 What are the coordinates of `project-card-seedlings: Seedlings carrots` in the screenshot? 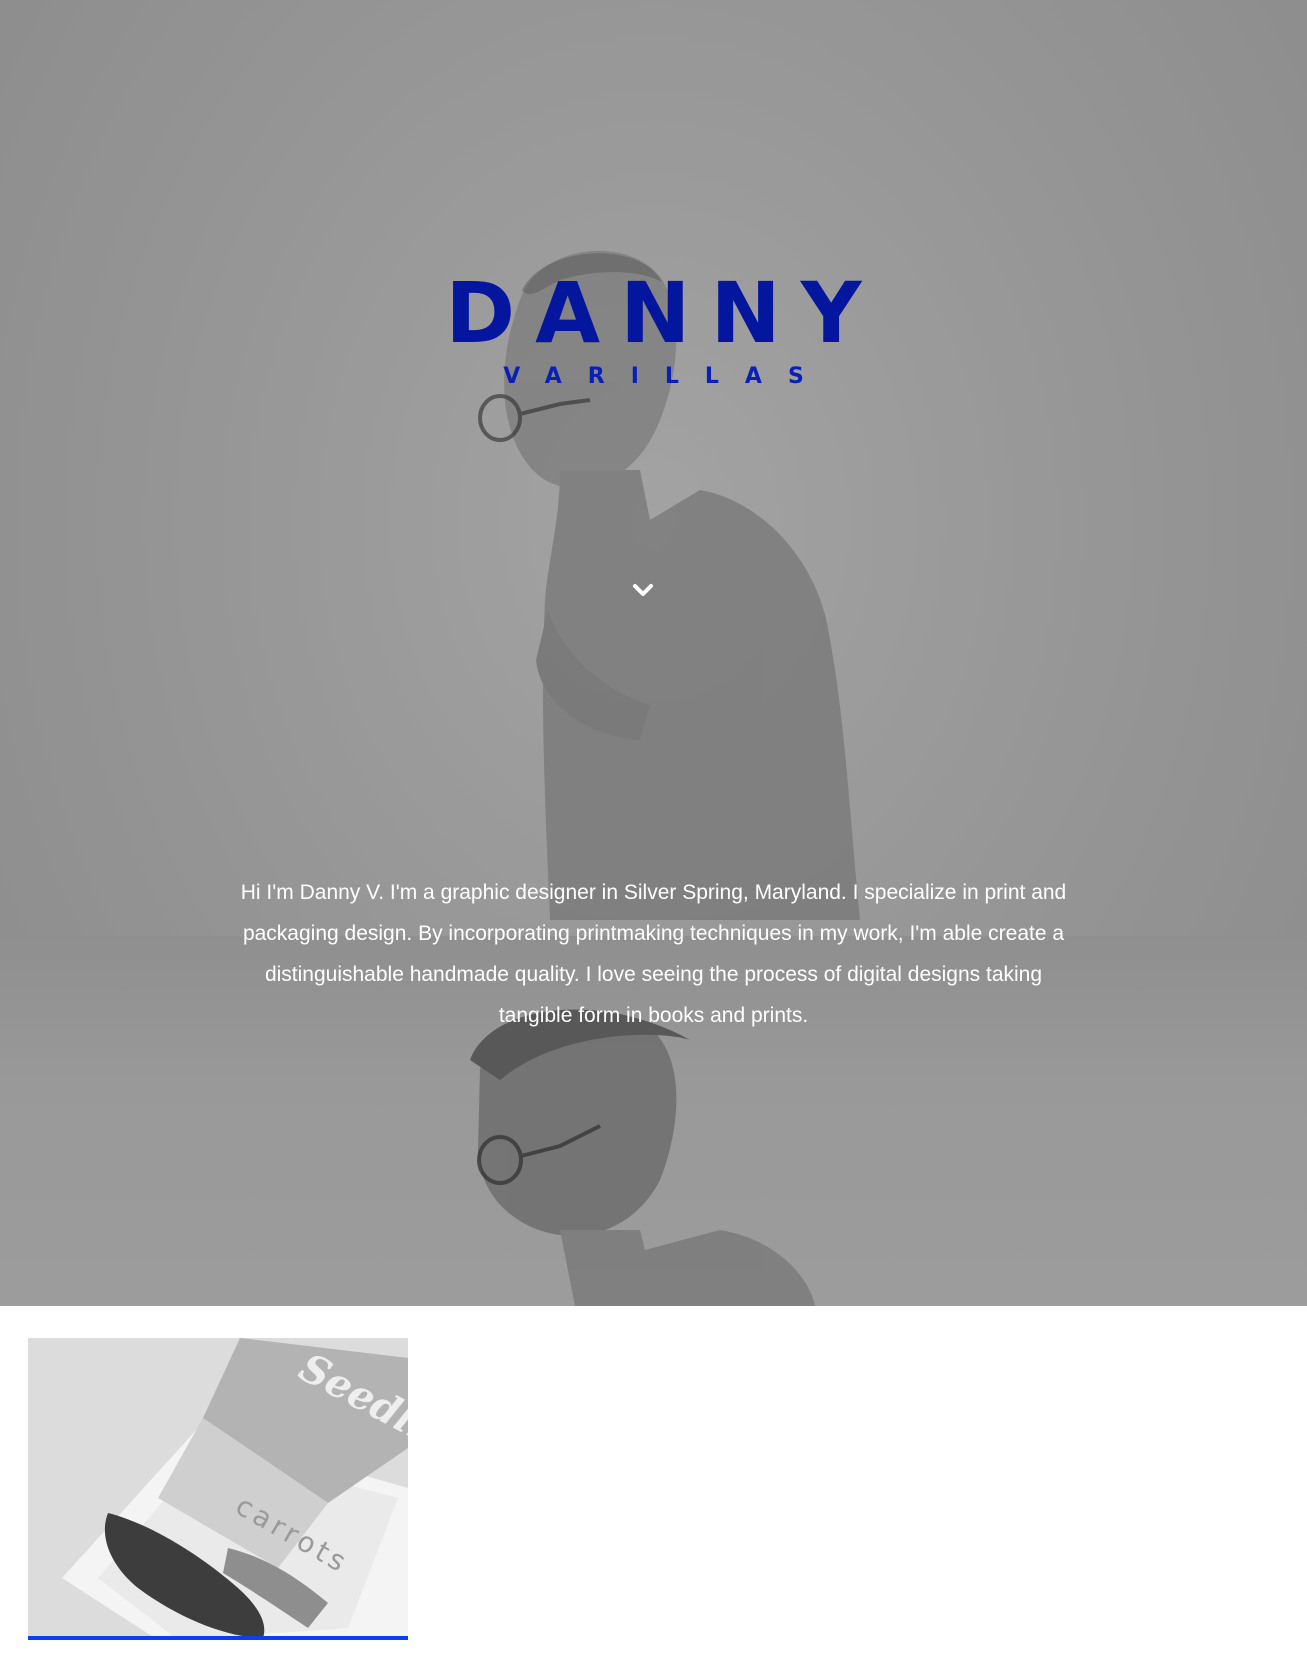 It's located at (218, 1489).